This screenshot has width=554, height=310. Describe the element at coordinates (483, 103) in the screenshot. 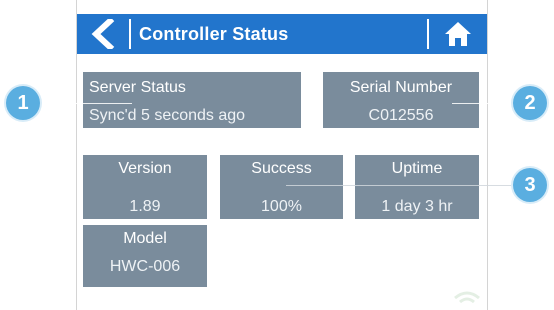

I see `callout-2-leader` at that location.